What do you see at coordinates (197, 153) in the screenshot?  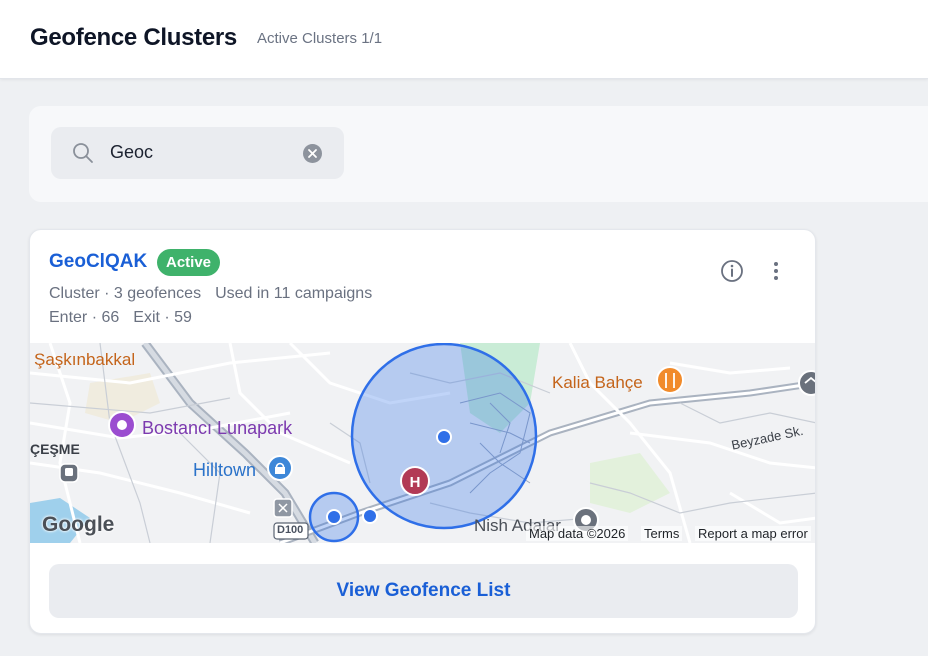 I see `search-box: Geoc` at bounding box center [197, 153].